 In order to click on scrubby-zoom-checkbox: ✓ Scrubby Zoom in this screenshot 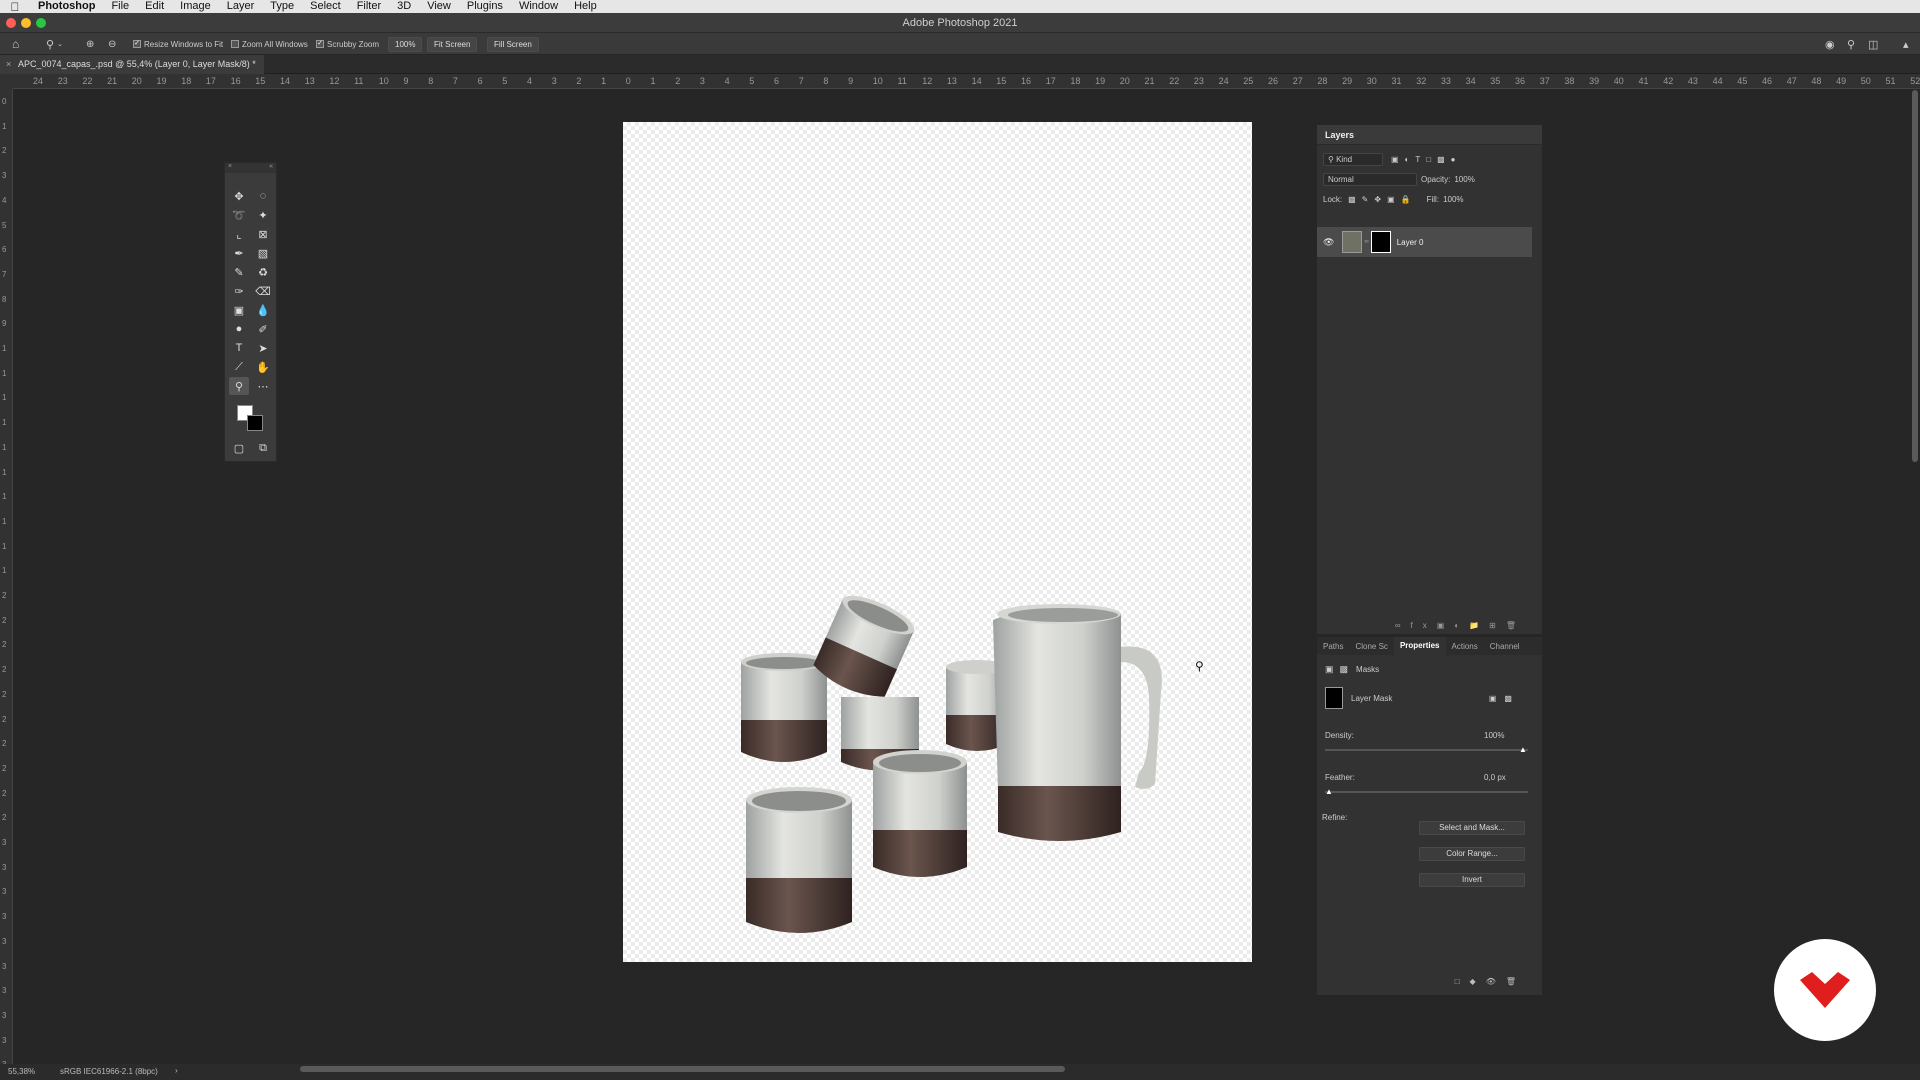, I will do `click(347, 44)`.